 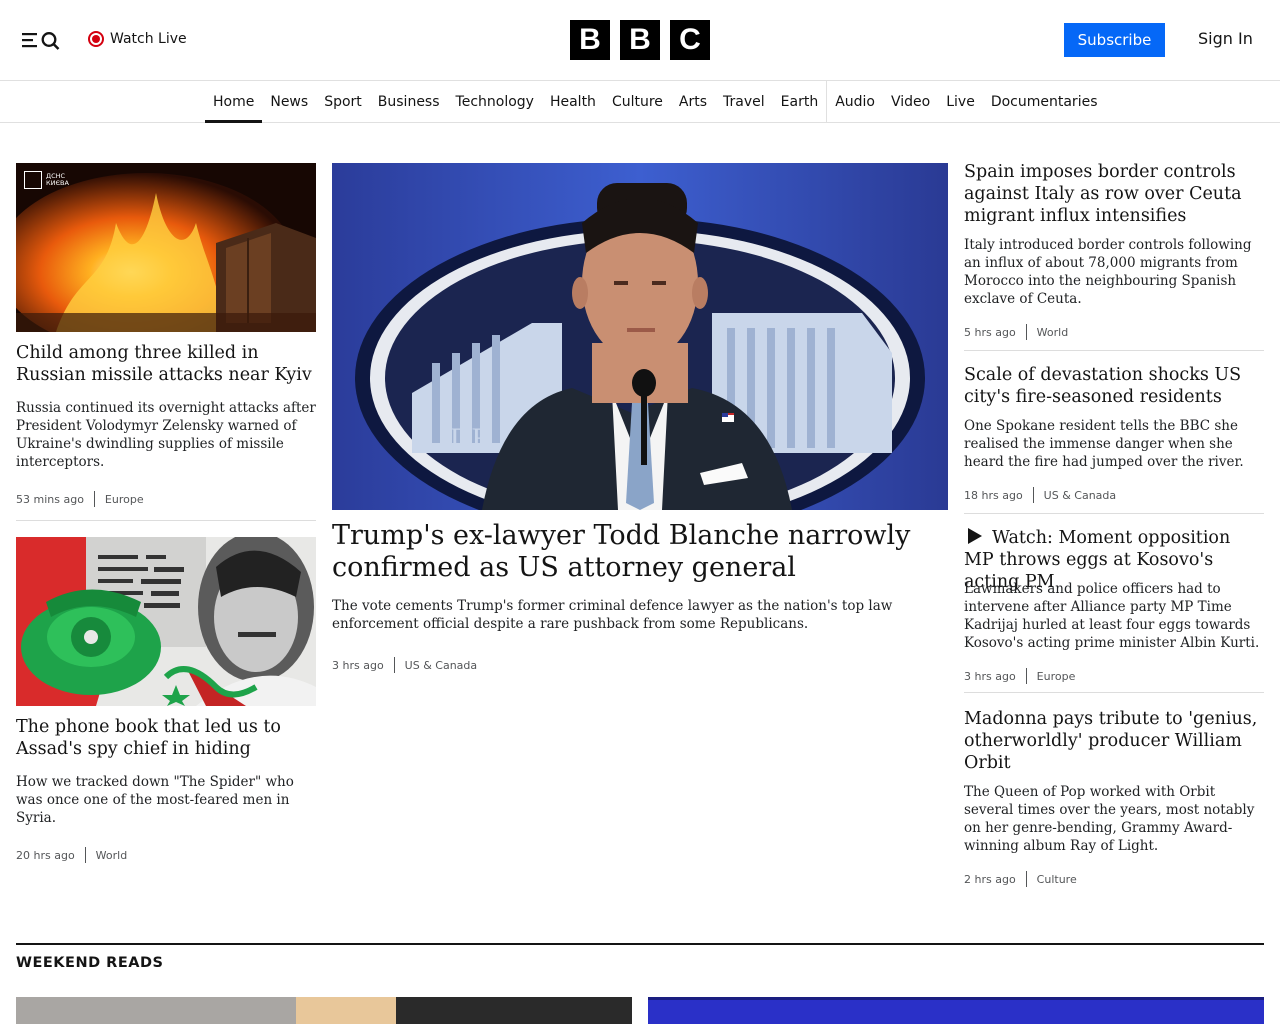 What do you see at coordinates (409, 101) in the screenshot?
I see `nav-item-business: Business` at bounding box center [409, 101].